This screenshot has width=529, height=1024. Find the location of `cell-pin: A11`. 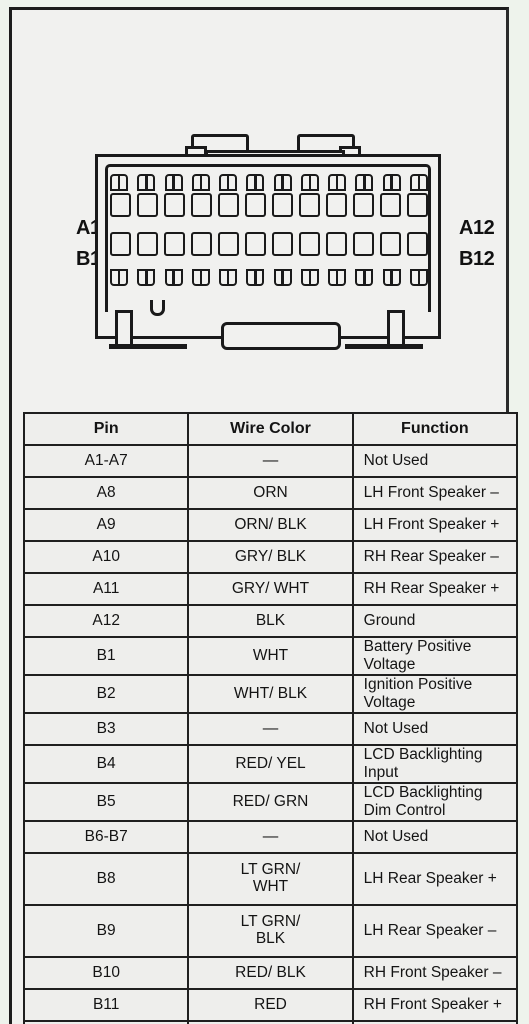

cell-pin: A11 is located at coordinates (106, 589).